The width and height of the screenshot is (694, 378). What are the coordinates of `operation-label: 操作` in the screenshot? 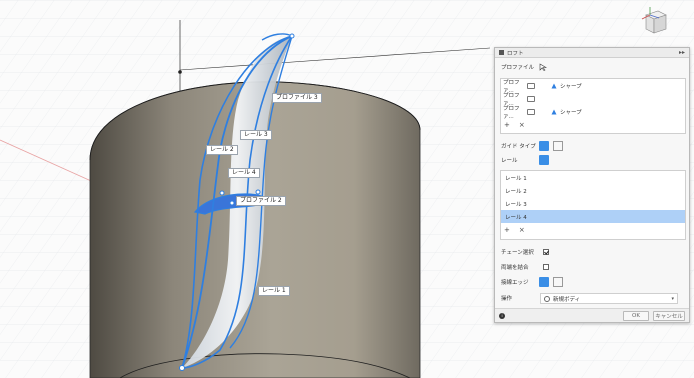 It's located at (507, 299).